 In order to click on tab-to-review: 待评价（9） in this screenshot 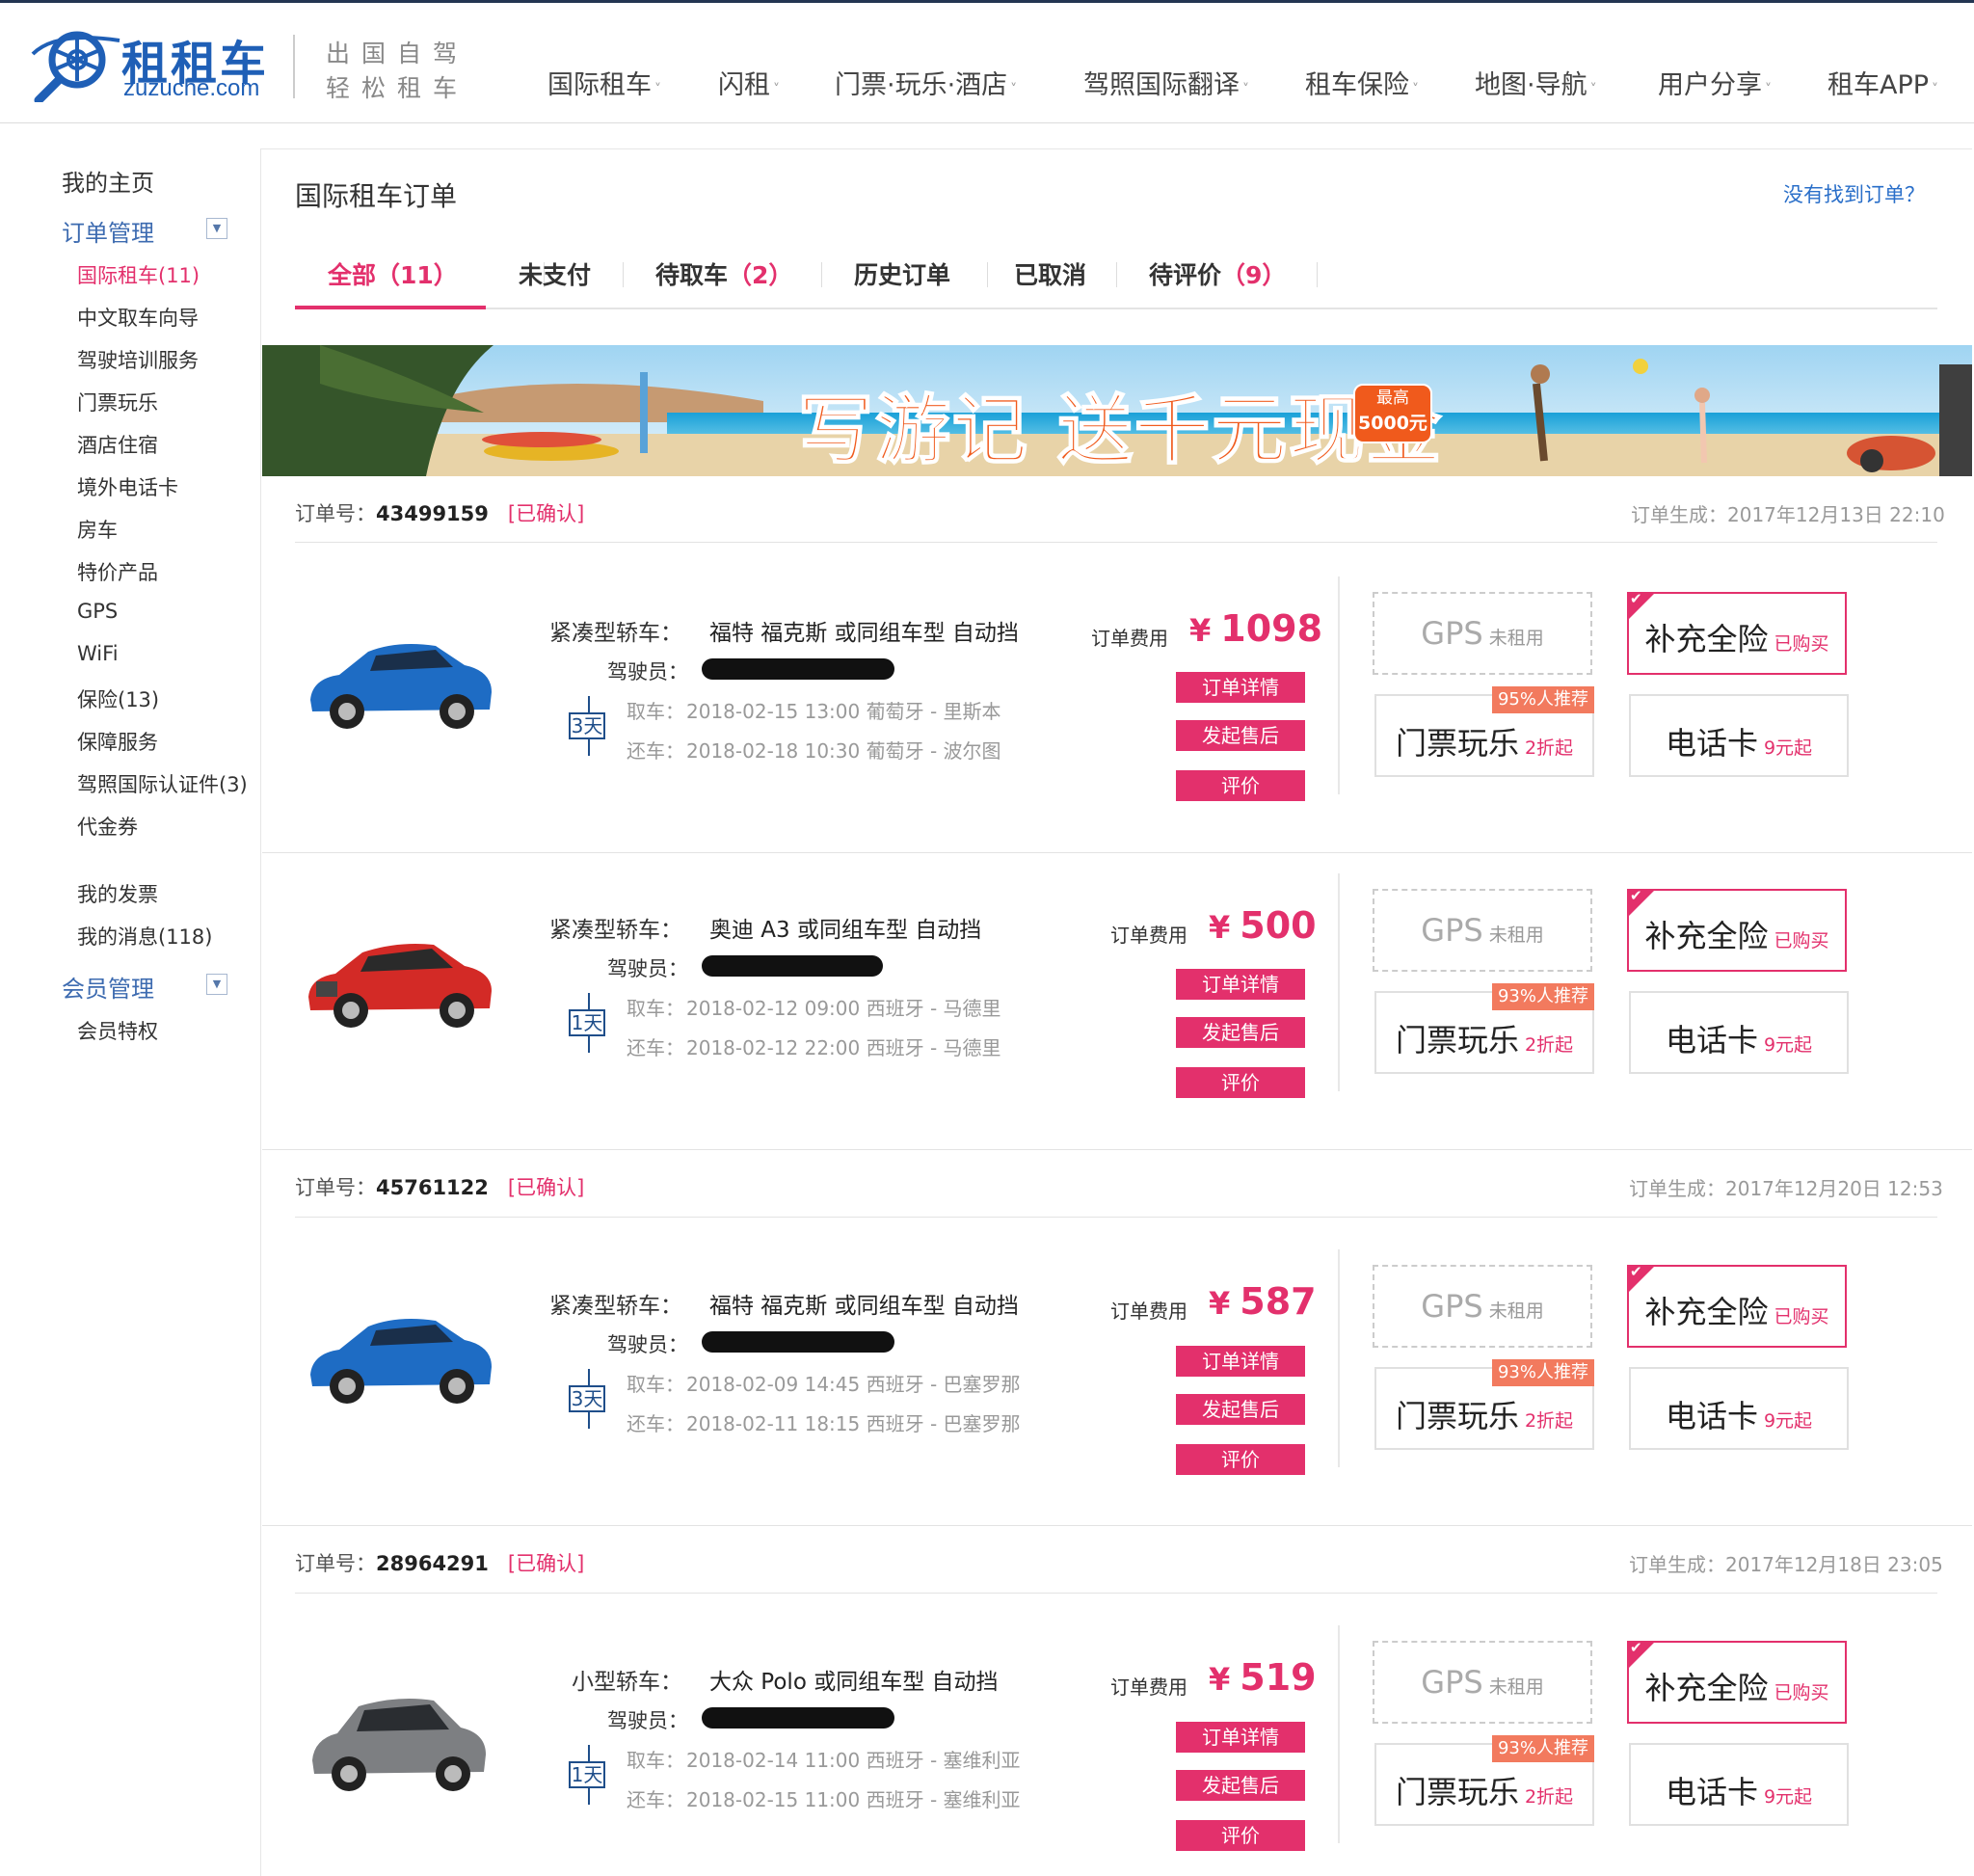, I will do `click(1218, 273)`.